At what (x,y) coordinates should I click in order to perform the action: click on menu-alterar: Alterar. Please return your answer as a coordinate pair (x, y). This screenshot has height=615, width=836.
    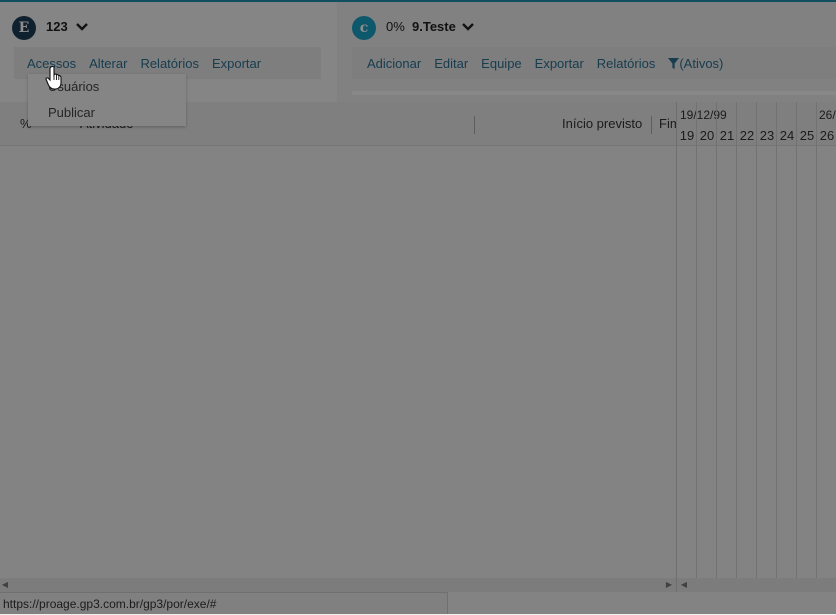
    Looking at the image, I should click on (108, 63).